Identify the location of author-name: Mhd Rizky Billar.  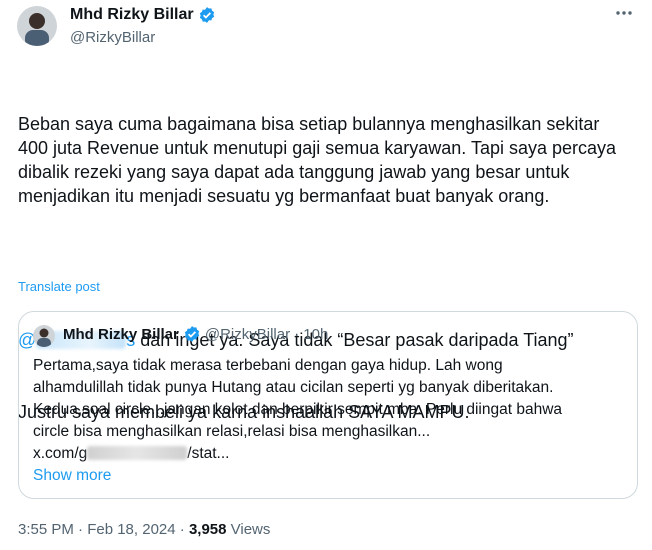
(132, 15).